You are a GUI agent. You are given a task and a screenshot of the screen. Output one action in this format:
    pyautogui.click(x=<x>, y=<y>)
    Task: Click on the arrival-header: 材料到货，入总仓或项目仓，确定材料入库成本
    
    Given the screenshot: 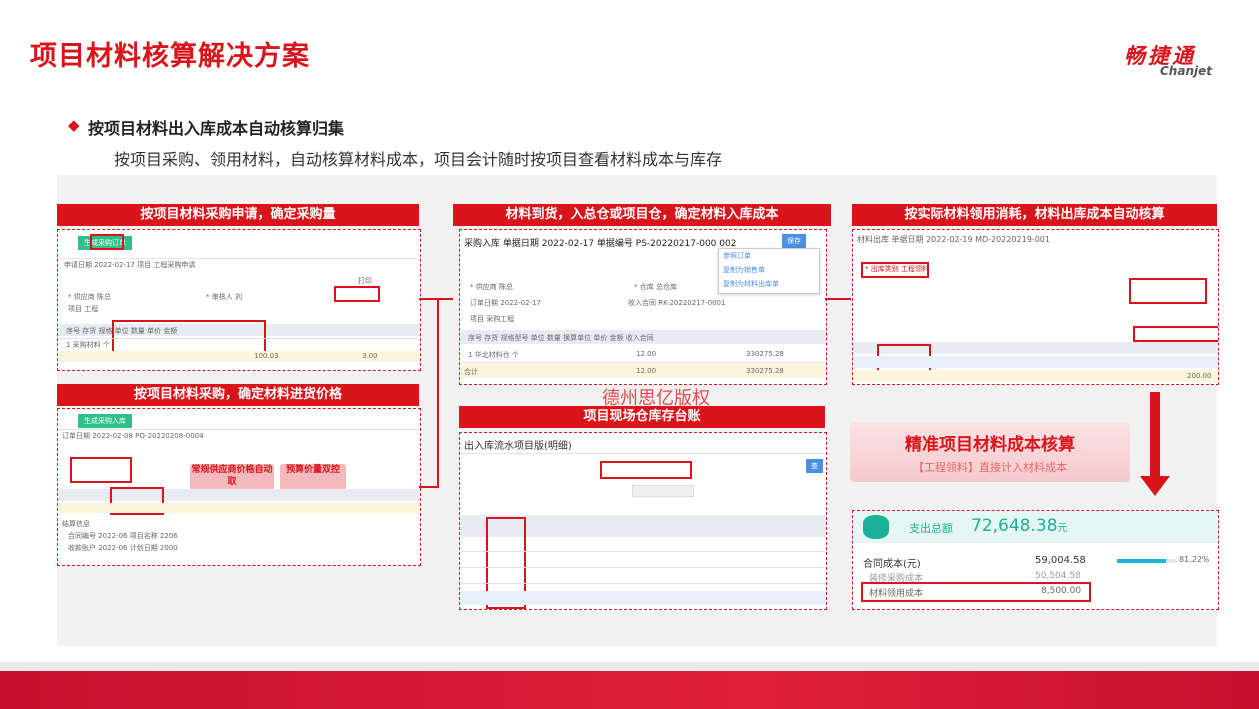 What is the action you would take?
    pyautogui.click(x=642, y=215)
    